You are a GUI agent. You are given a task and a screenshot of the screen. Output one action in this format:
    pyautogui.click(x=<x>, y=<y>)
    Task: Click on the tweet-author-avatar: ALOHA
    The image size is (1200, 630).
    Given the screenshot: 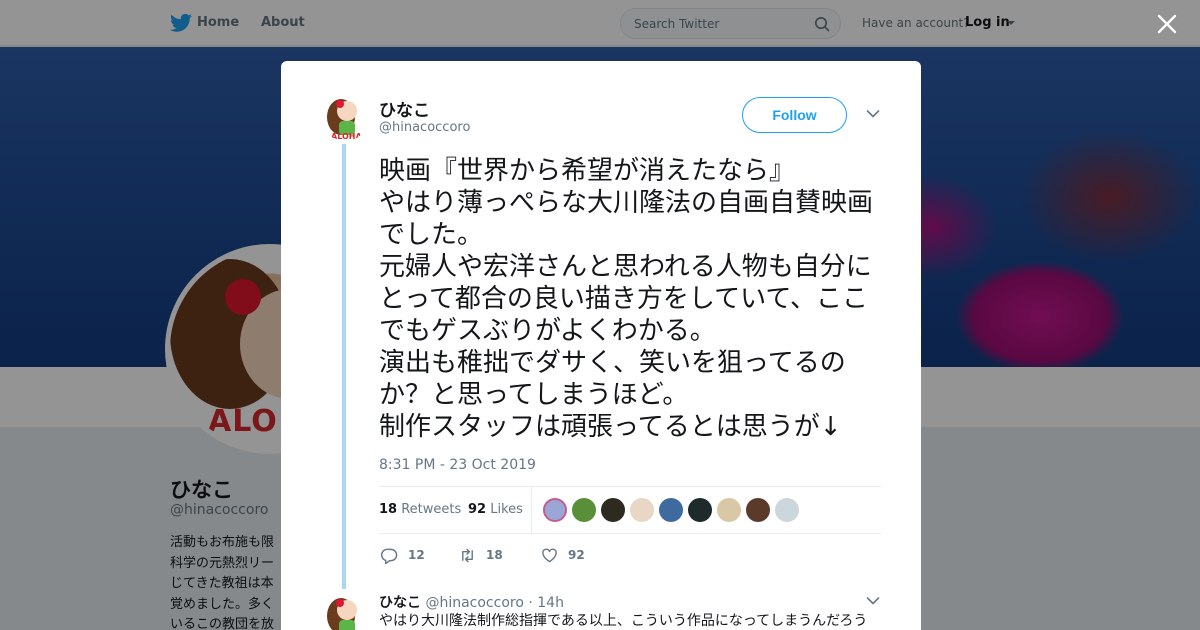 What is the action you would take?
    pyautogui.click(x=345, y=117)
    